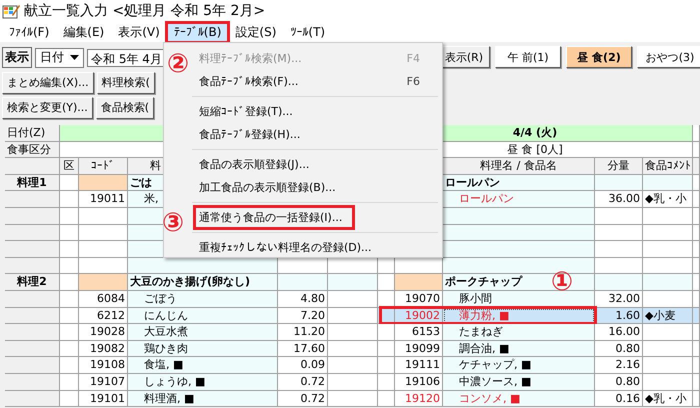 The image size is (700, 408). I want to click on table-cell: たまねぎ, so click(519, 332).